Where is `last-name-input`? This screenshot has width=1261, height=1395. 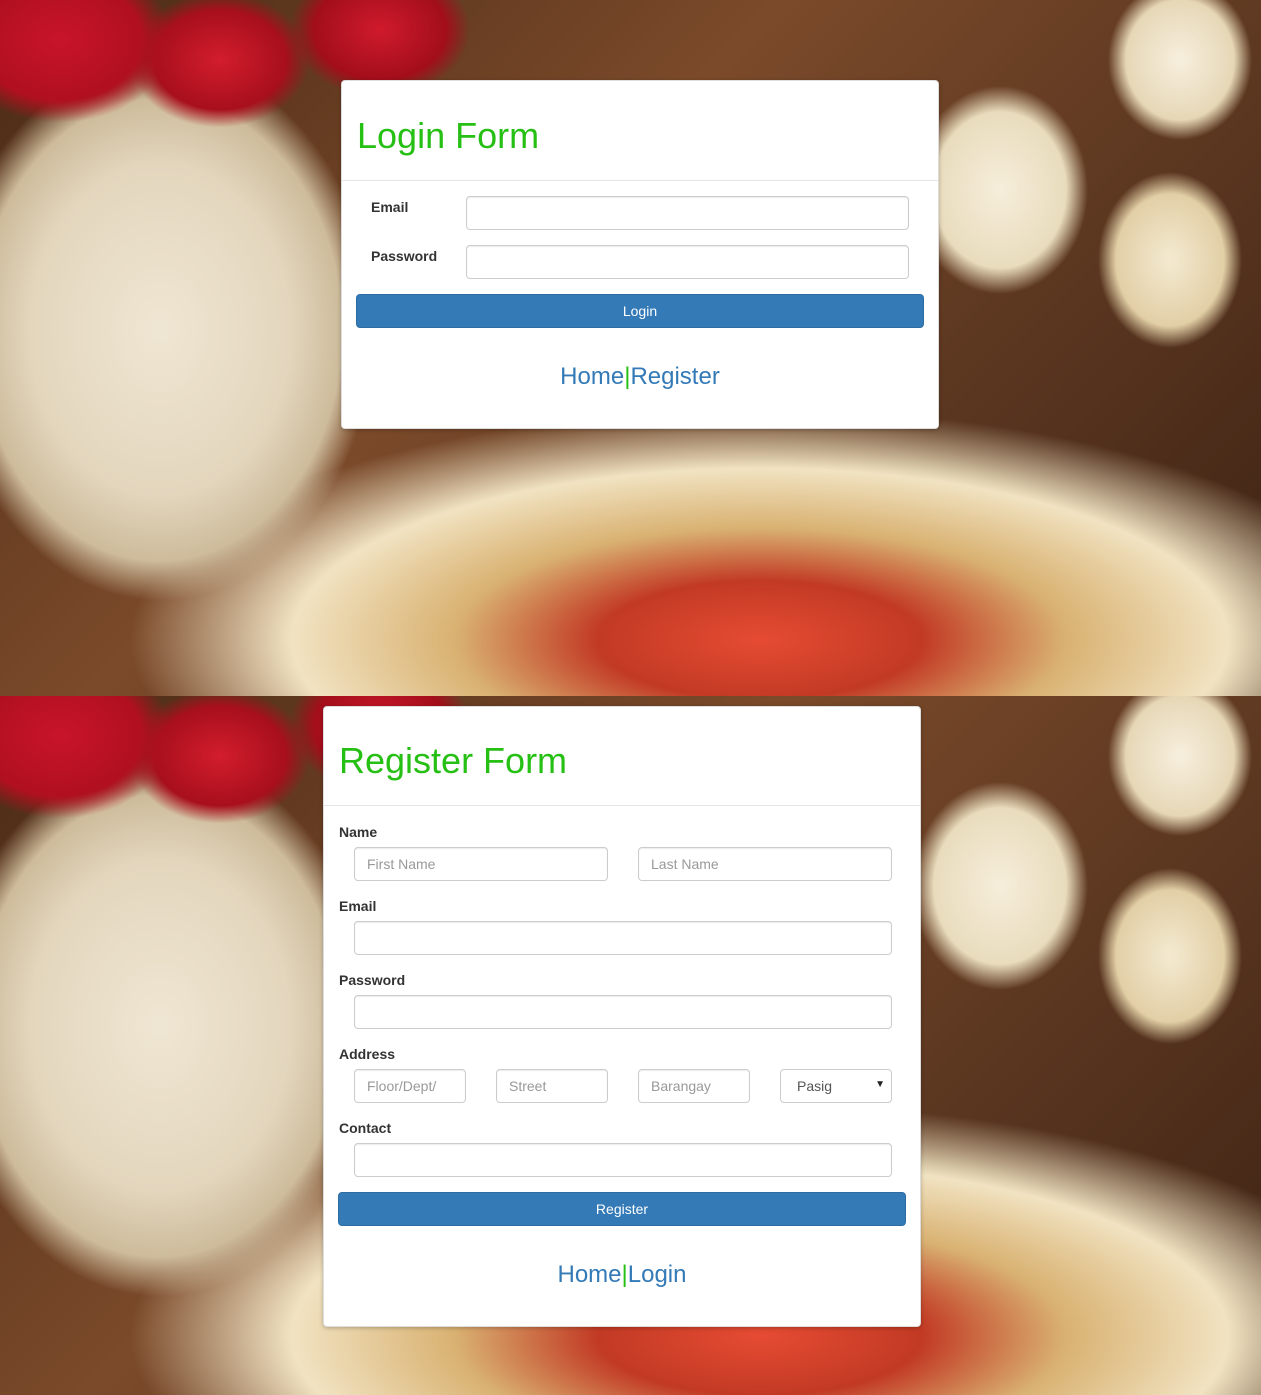
last-name-input is located at coordinates (765, 864).